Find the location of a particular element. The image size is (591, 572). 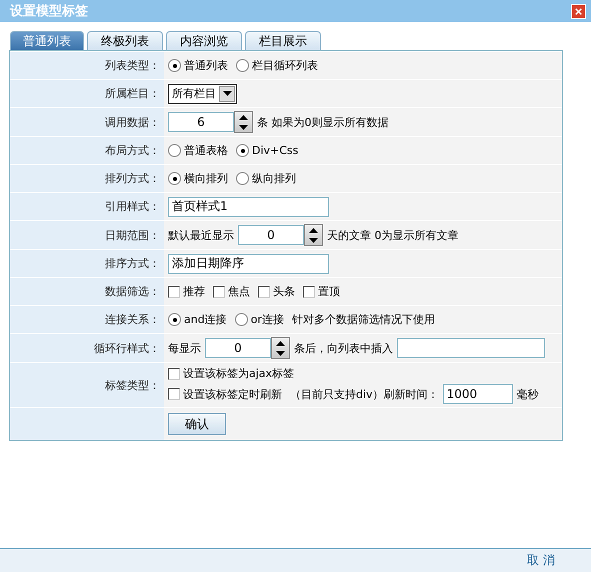

hint-text: 天的文章 0为显示所有文章 is located at coordinates (392, 235).